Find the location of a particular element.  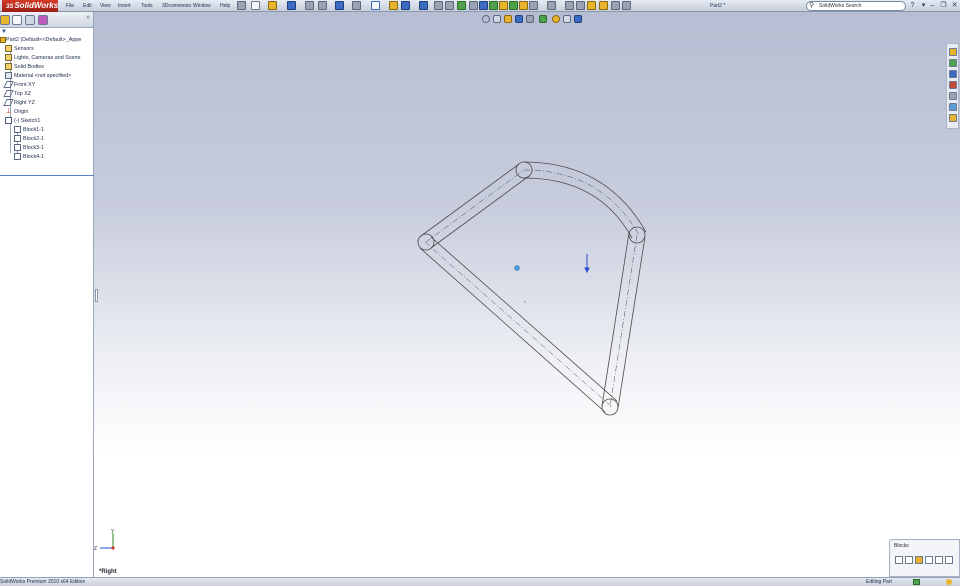

pin-icon is located at coordinates (241, 5).